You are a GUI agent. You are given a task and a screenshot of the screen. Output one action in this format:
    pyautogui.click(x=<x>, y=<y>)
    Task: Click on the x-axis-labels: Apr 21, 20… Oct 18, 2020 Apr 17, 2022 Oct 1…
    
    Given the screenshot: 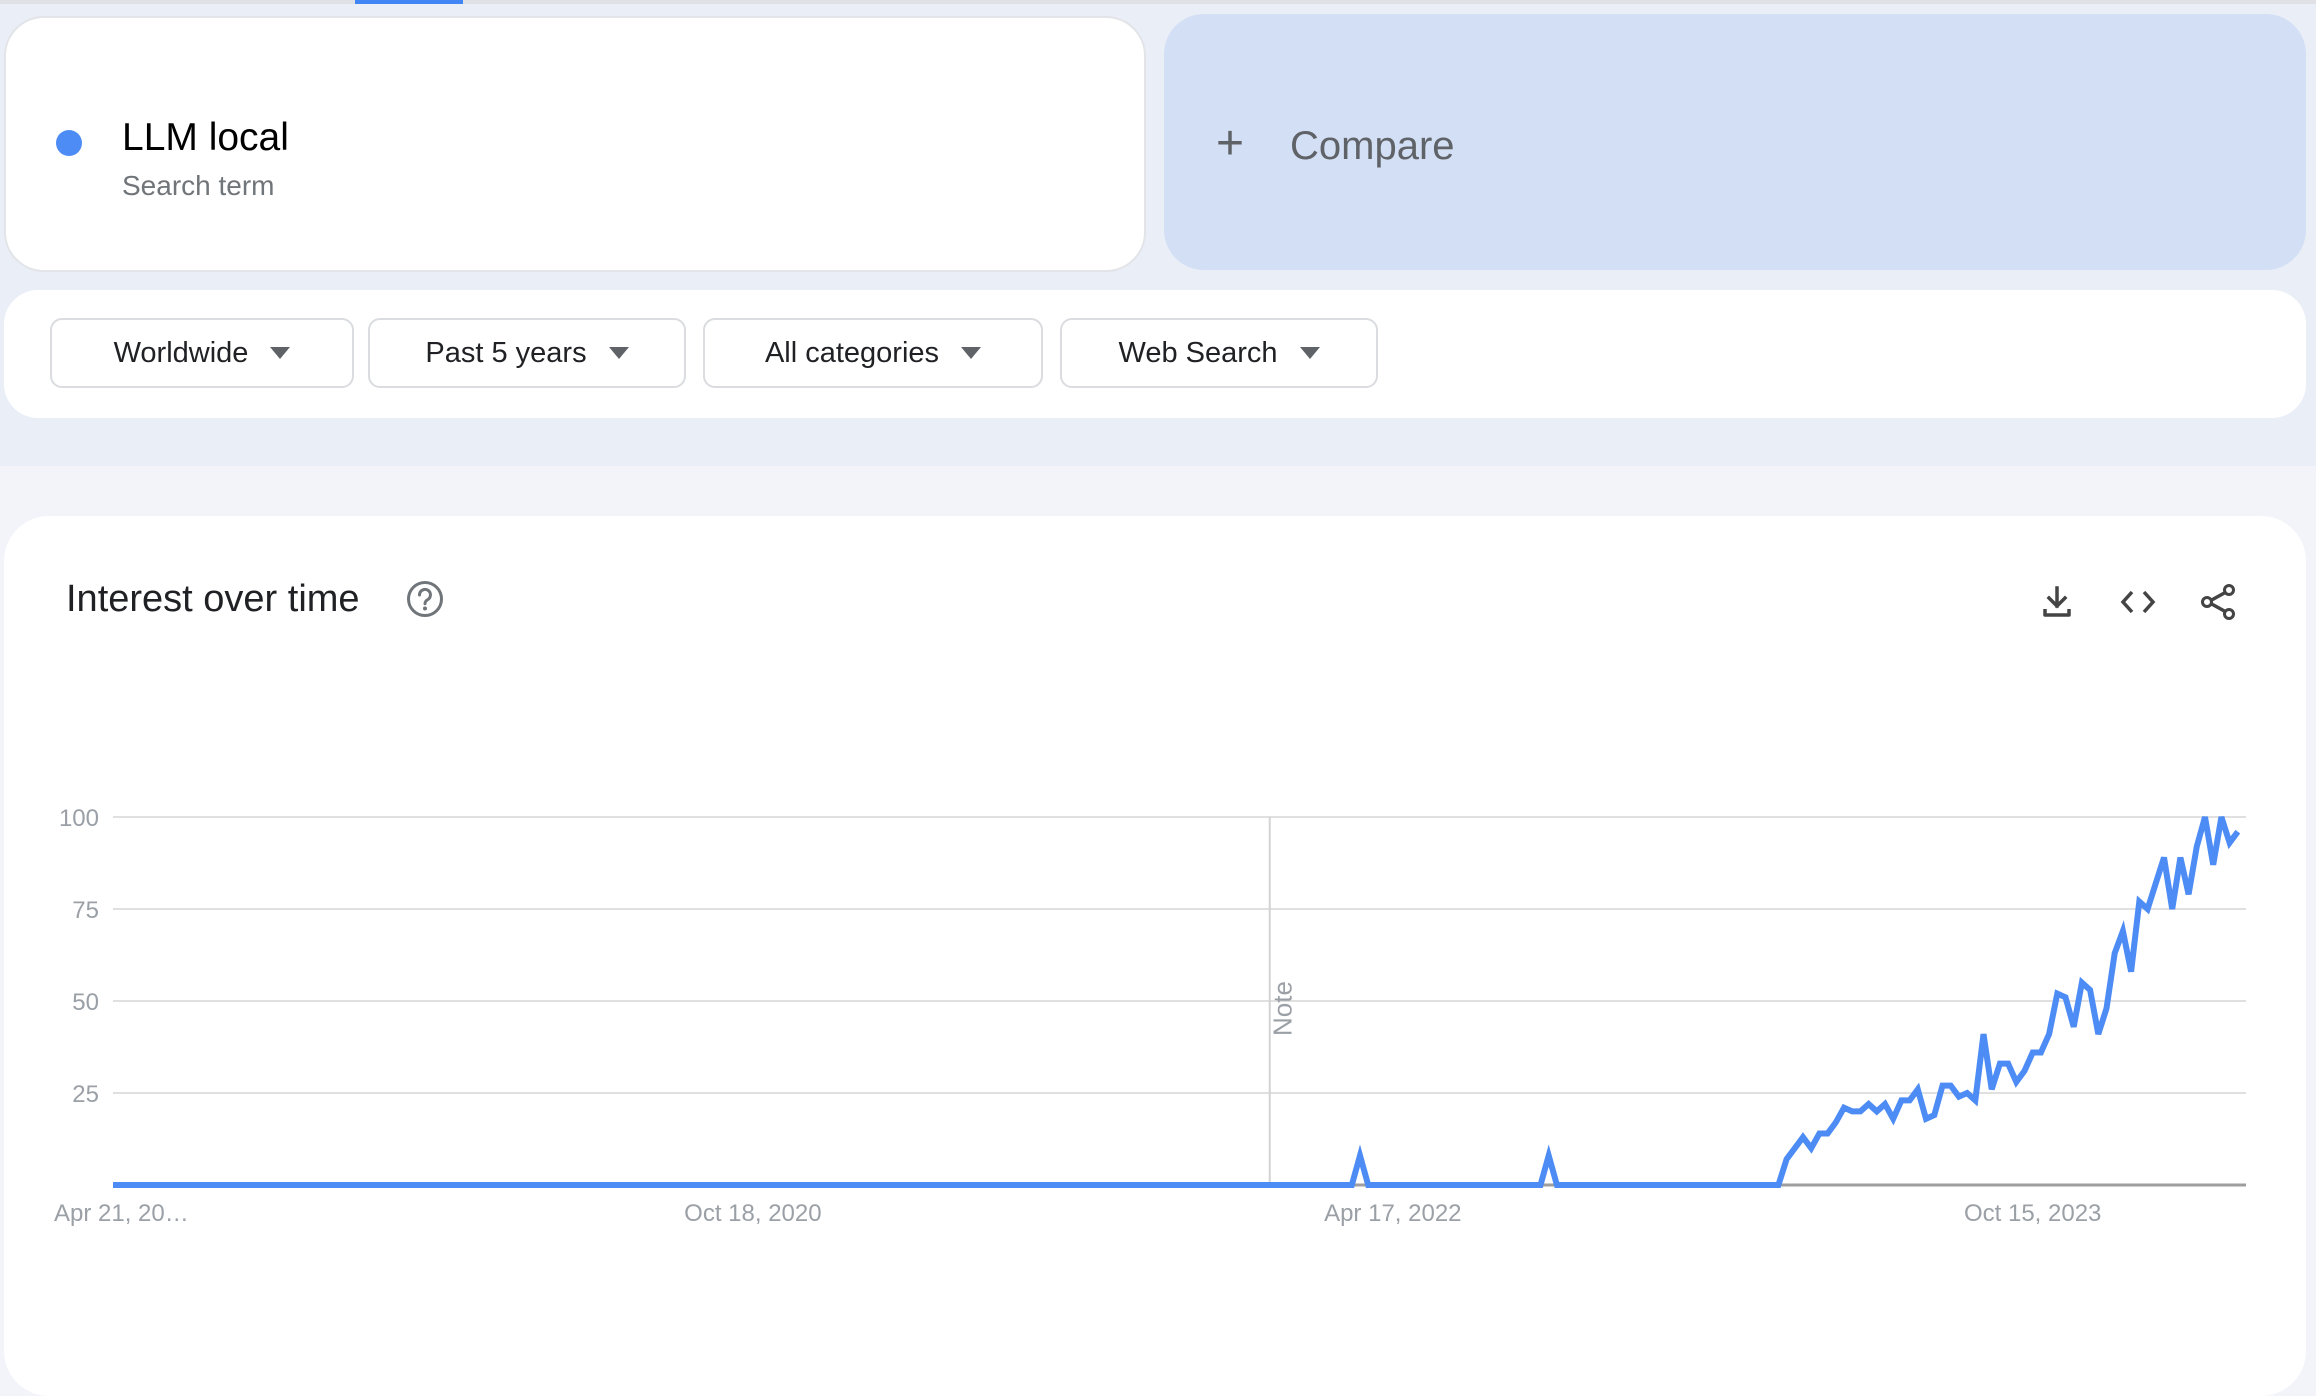 What is the action you would take?
    pyautogui.click(x=1077, y=1213)
    